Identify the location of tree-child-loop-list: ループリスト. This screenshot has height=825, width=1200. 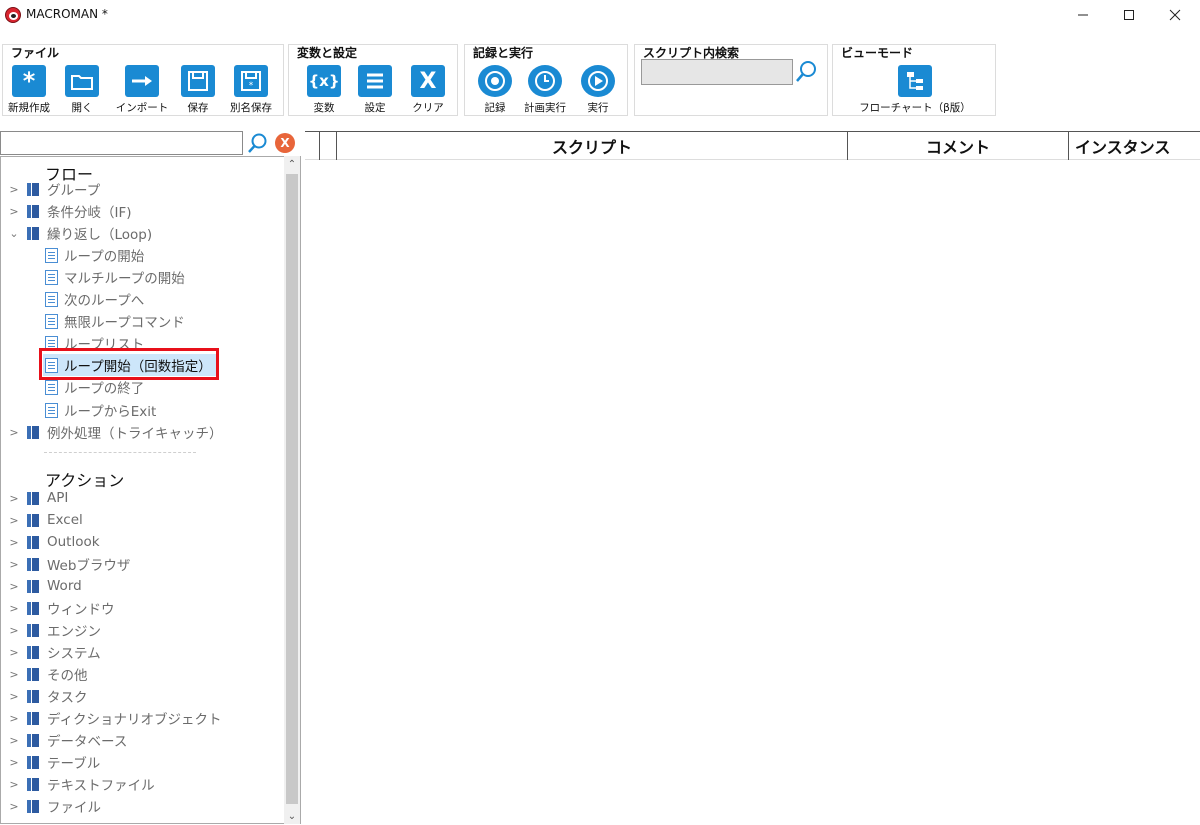
(94, 343).